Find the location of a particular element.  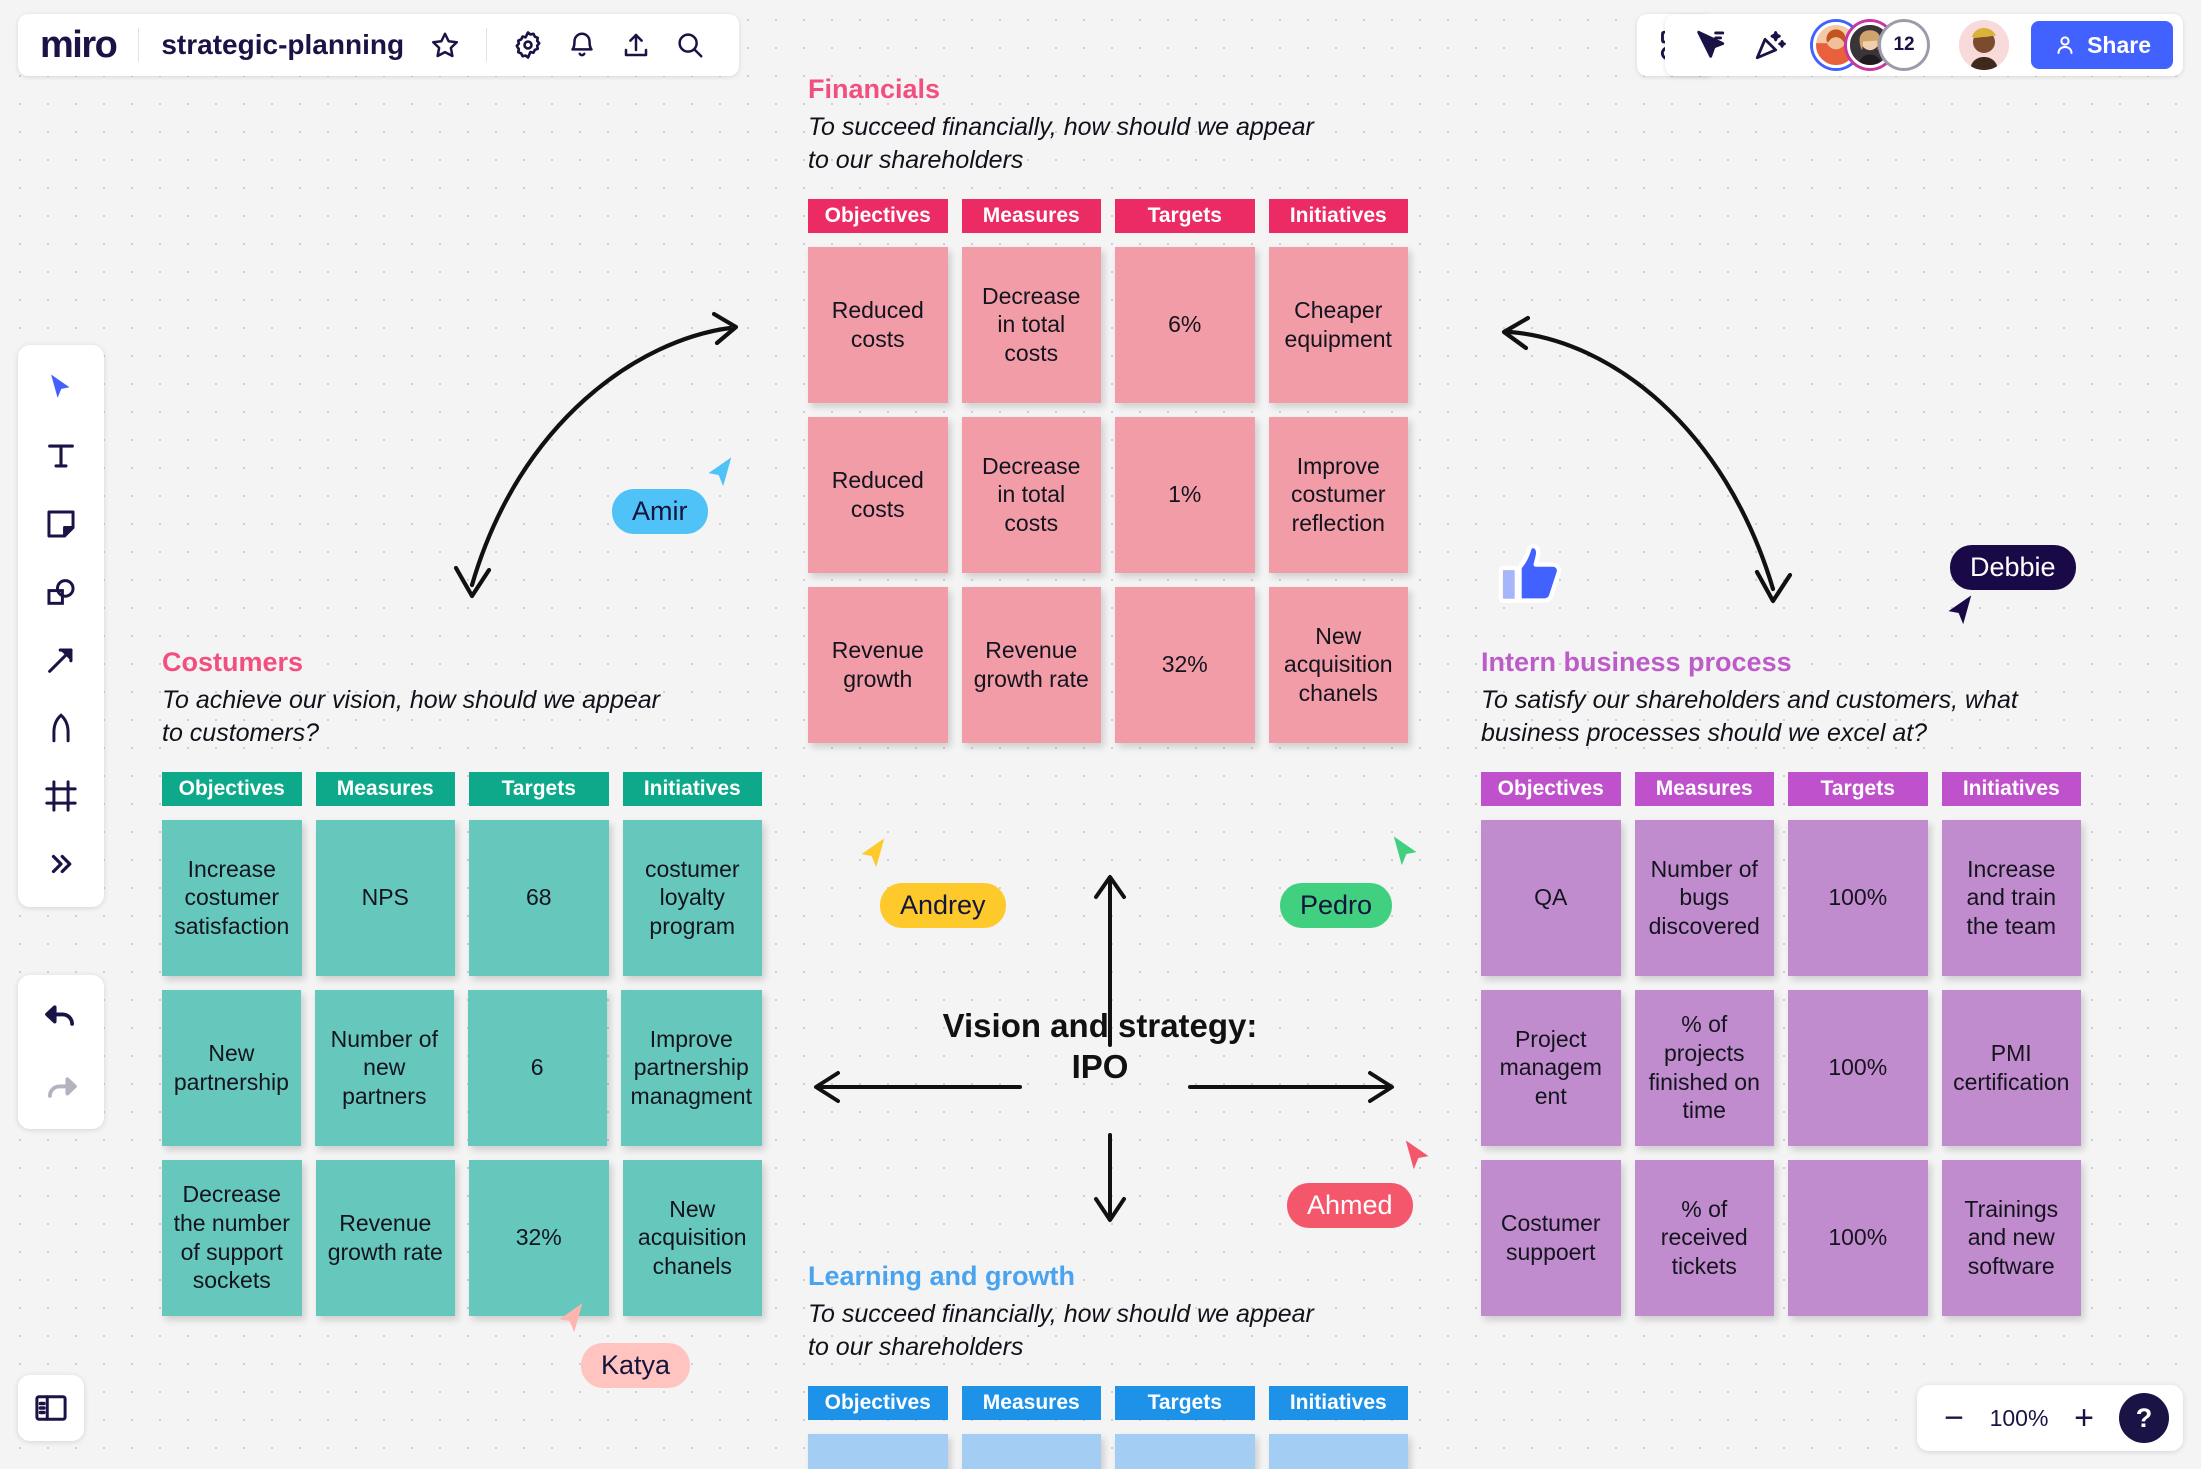

sticky-card: Number of bugs discovered is located at coordinates (1704, 897).